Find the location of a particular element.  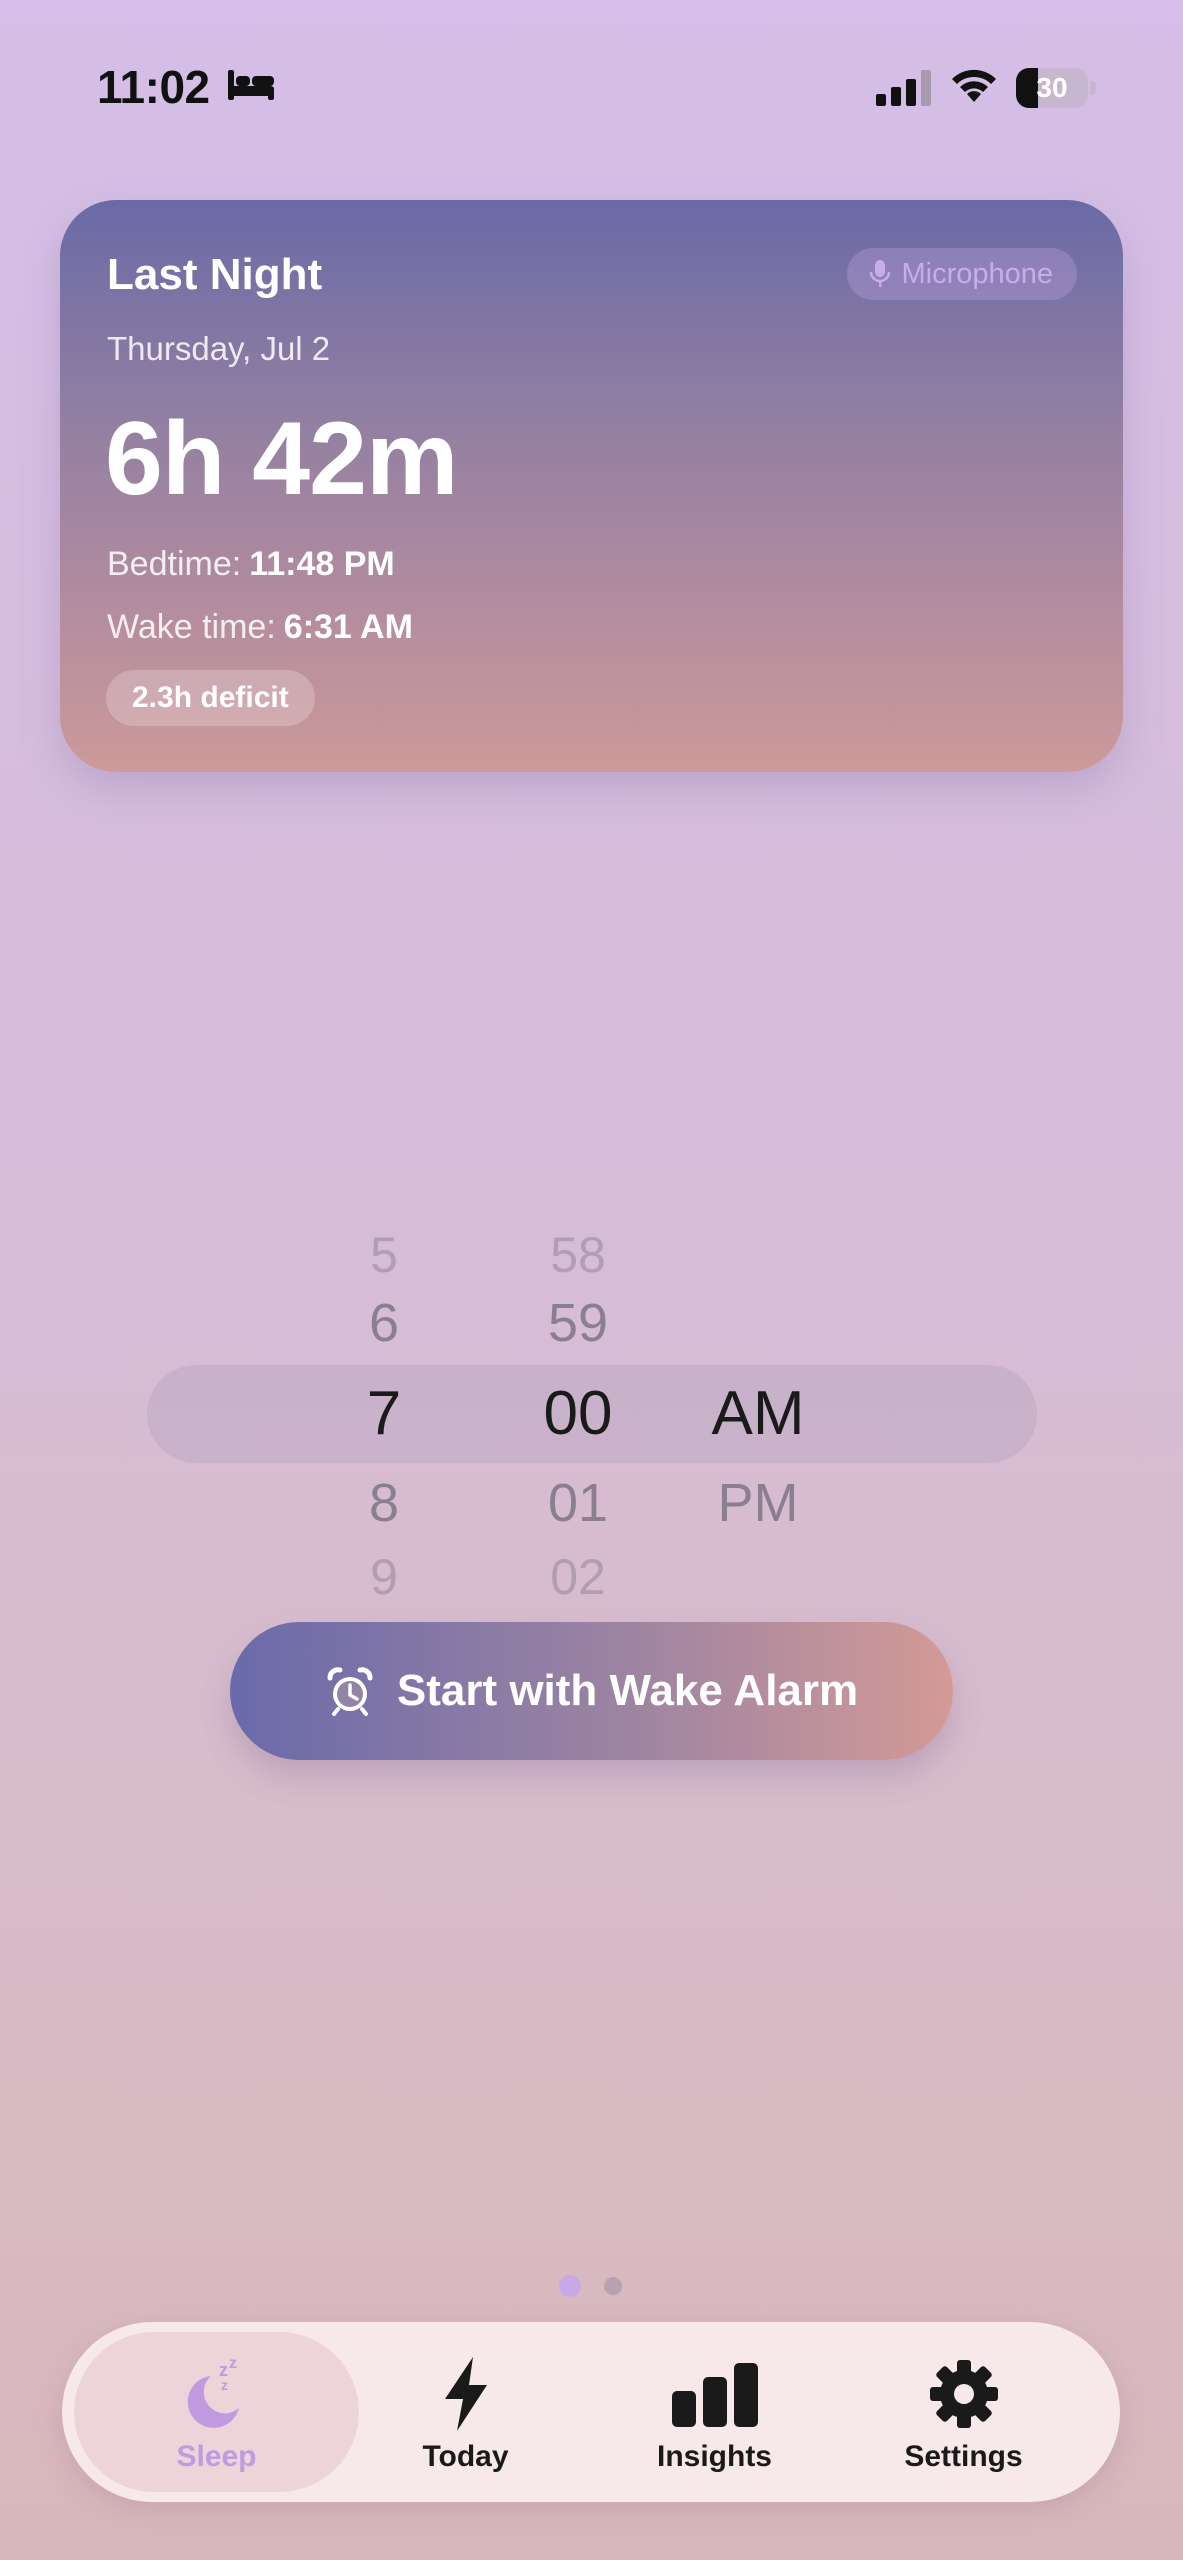

page-dot-active is located at coordinates (570, 2286).